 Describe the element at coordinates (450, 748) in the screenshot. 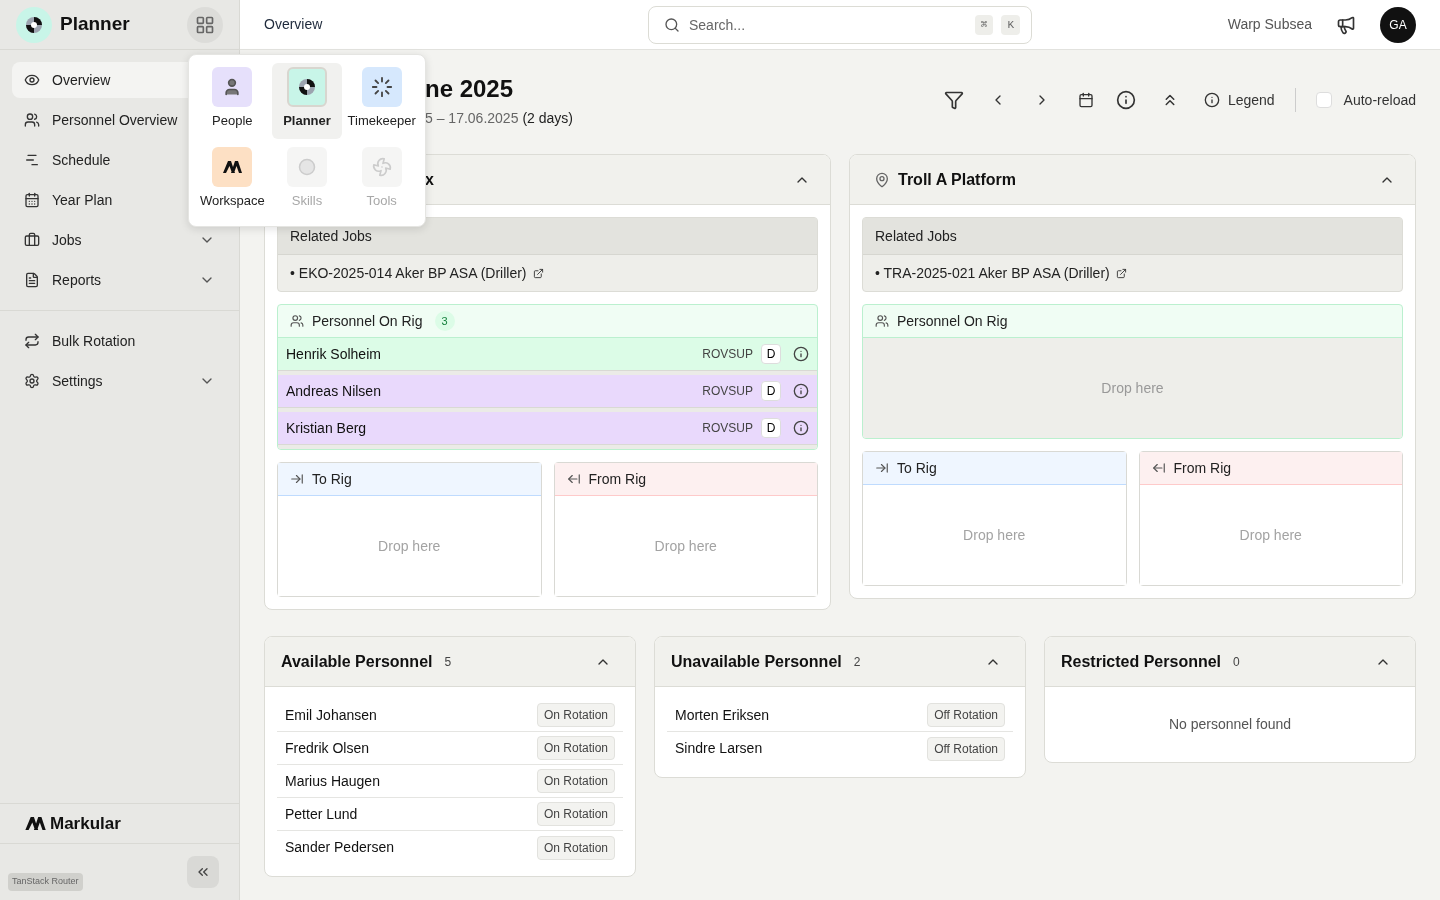

I see `personnel-row: Fredrik Olsen On Rotation` at that location.